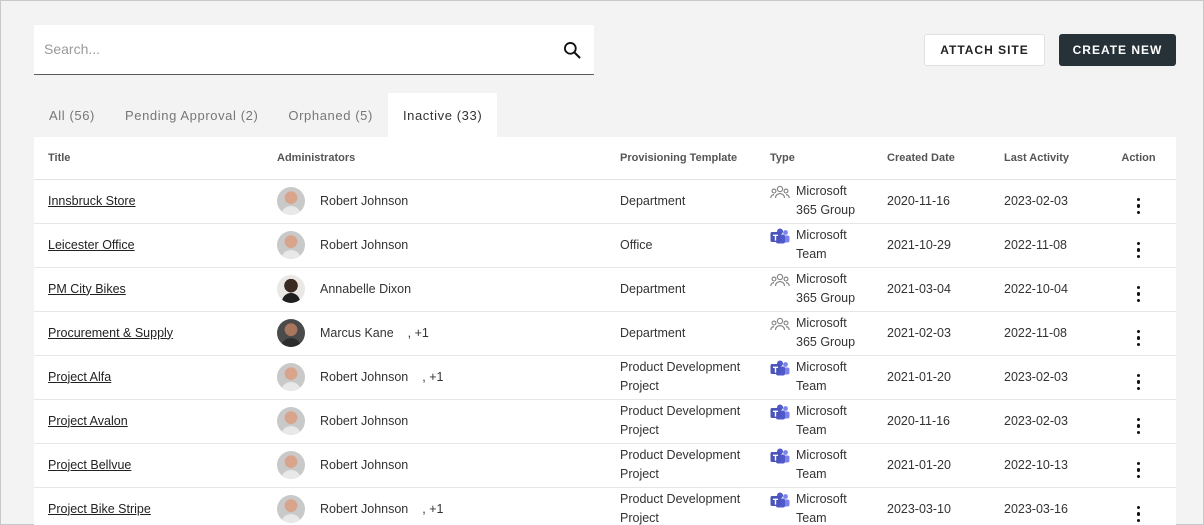  I want to click on header-administrators: Administrators, so click(434, 158).